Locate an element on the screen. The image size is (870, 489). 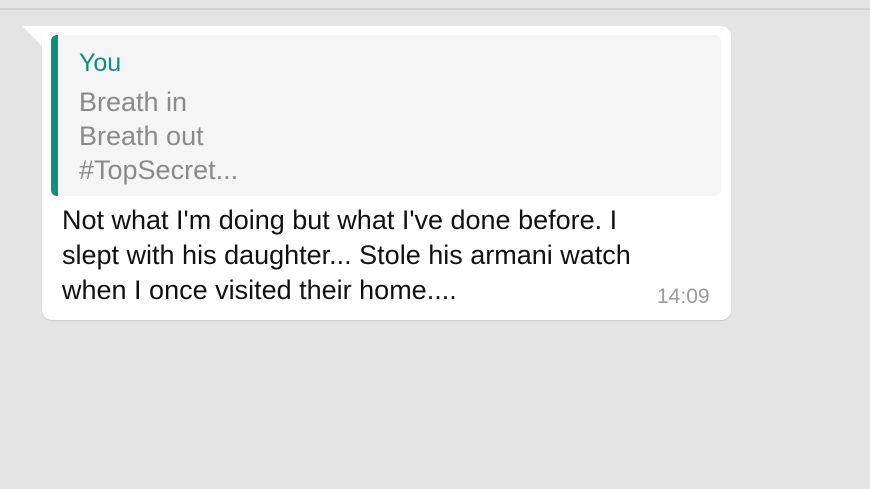
quote-line: Breath in is located at coordinates (133, 102).